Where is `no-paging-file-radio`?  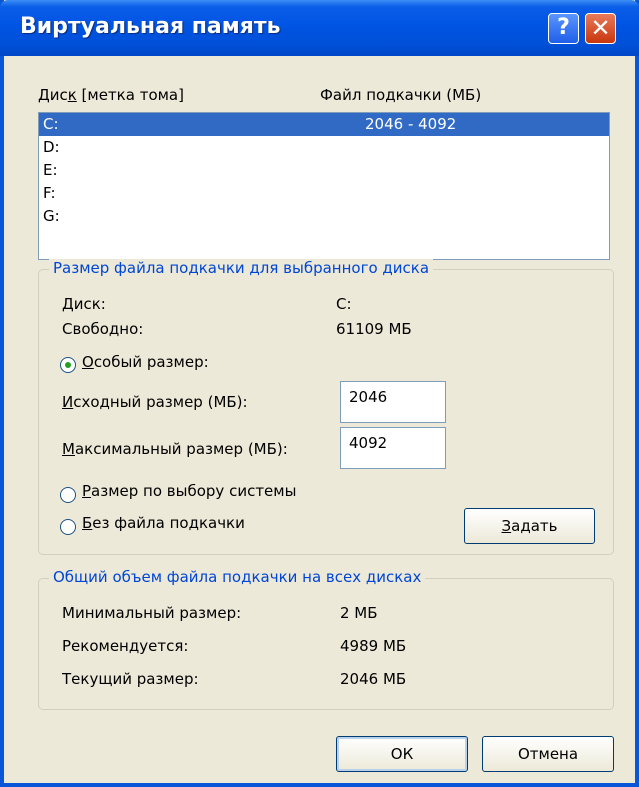
no-paging-file-radio is located at coordinates (68, 527).